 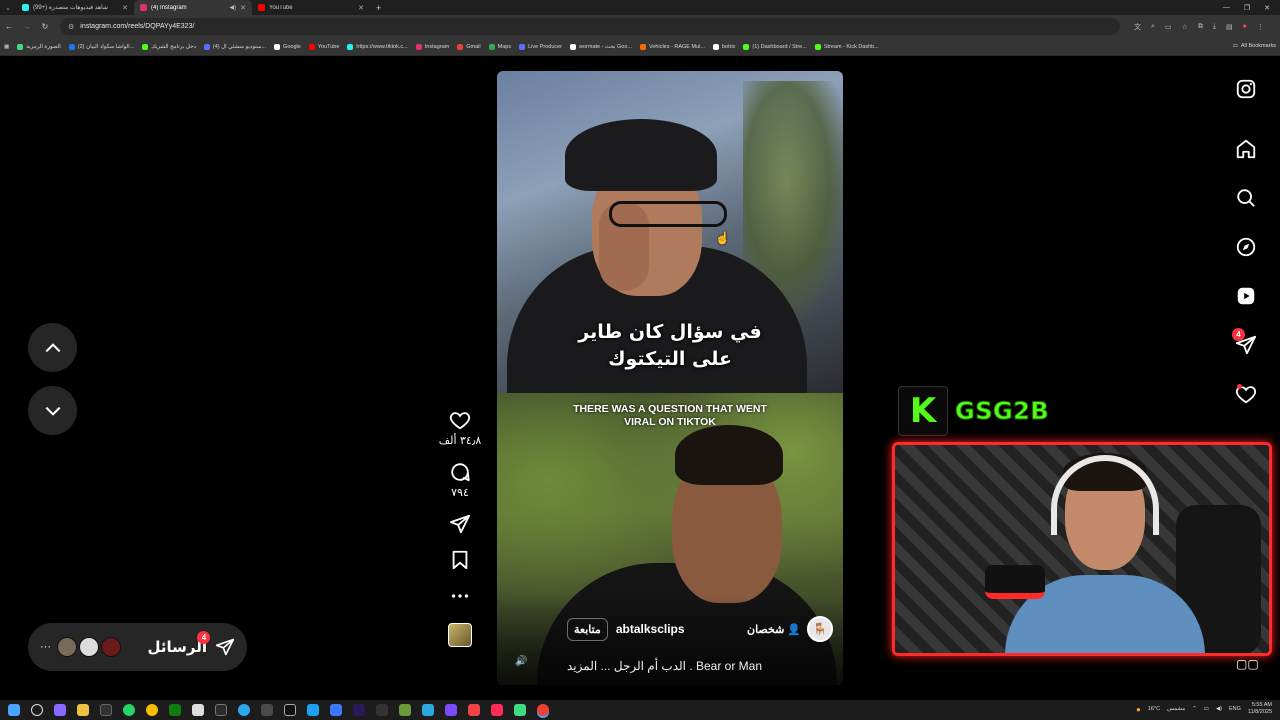 What do you see at coordinates (27, 26) in the screenshot?
I see `forward-icon: →` at bounding box center [27, 26].